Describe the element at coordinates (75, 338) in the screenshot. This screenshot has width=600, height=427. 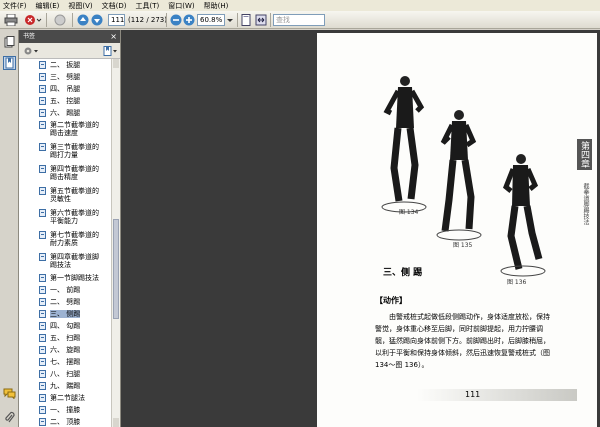
I see `bookmark-item: 五、 扫踢` at that location.